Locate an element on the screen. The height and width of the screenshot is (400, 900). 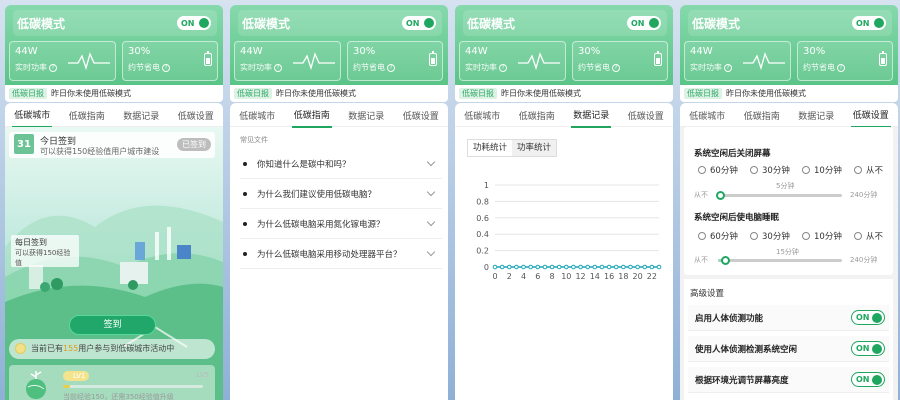
faq-item: 为什么我们建议使用低碳电脑？ is located at coordinates (341, 194).